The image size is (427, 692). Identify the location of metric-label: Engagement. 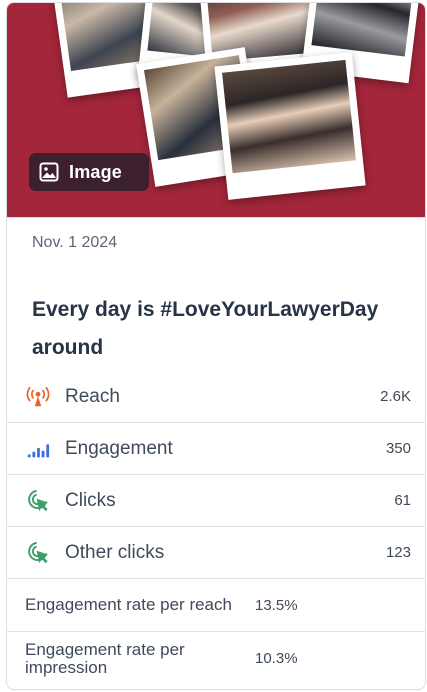
(119, 448).